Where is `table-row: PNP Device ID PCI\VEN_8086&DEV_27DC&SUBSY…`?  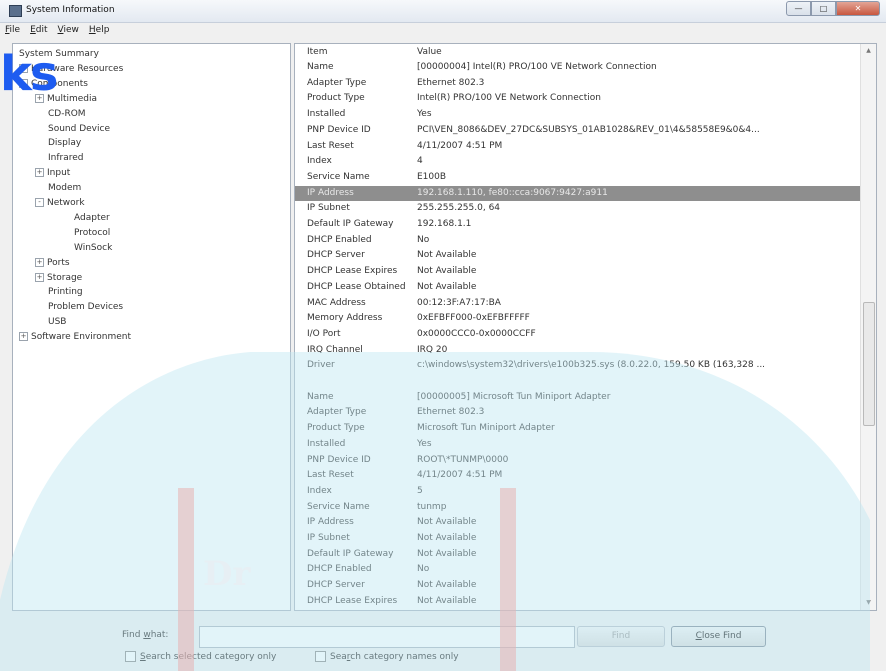 table-row: PNP Device ID PCI\VEN_8086&DEV_27DC&SUBSY… is located at coordinates (577, 131).